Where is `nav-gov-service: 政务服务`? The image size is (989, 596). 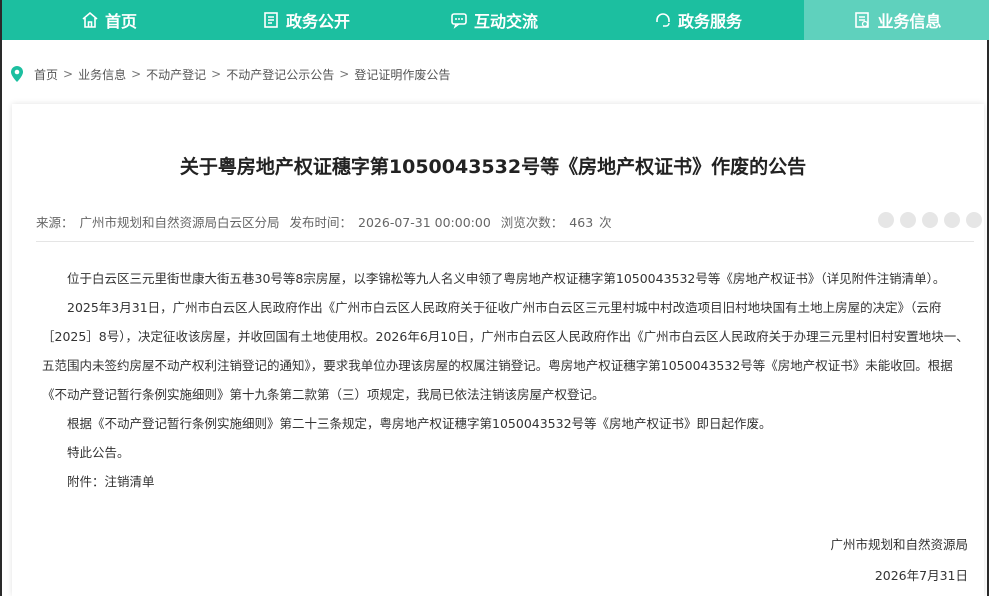 nav-gov-service: 政务服务 is located at coordinates (698, 20).